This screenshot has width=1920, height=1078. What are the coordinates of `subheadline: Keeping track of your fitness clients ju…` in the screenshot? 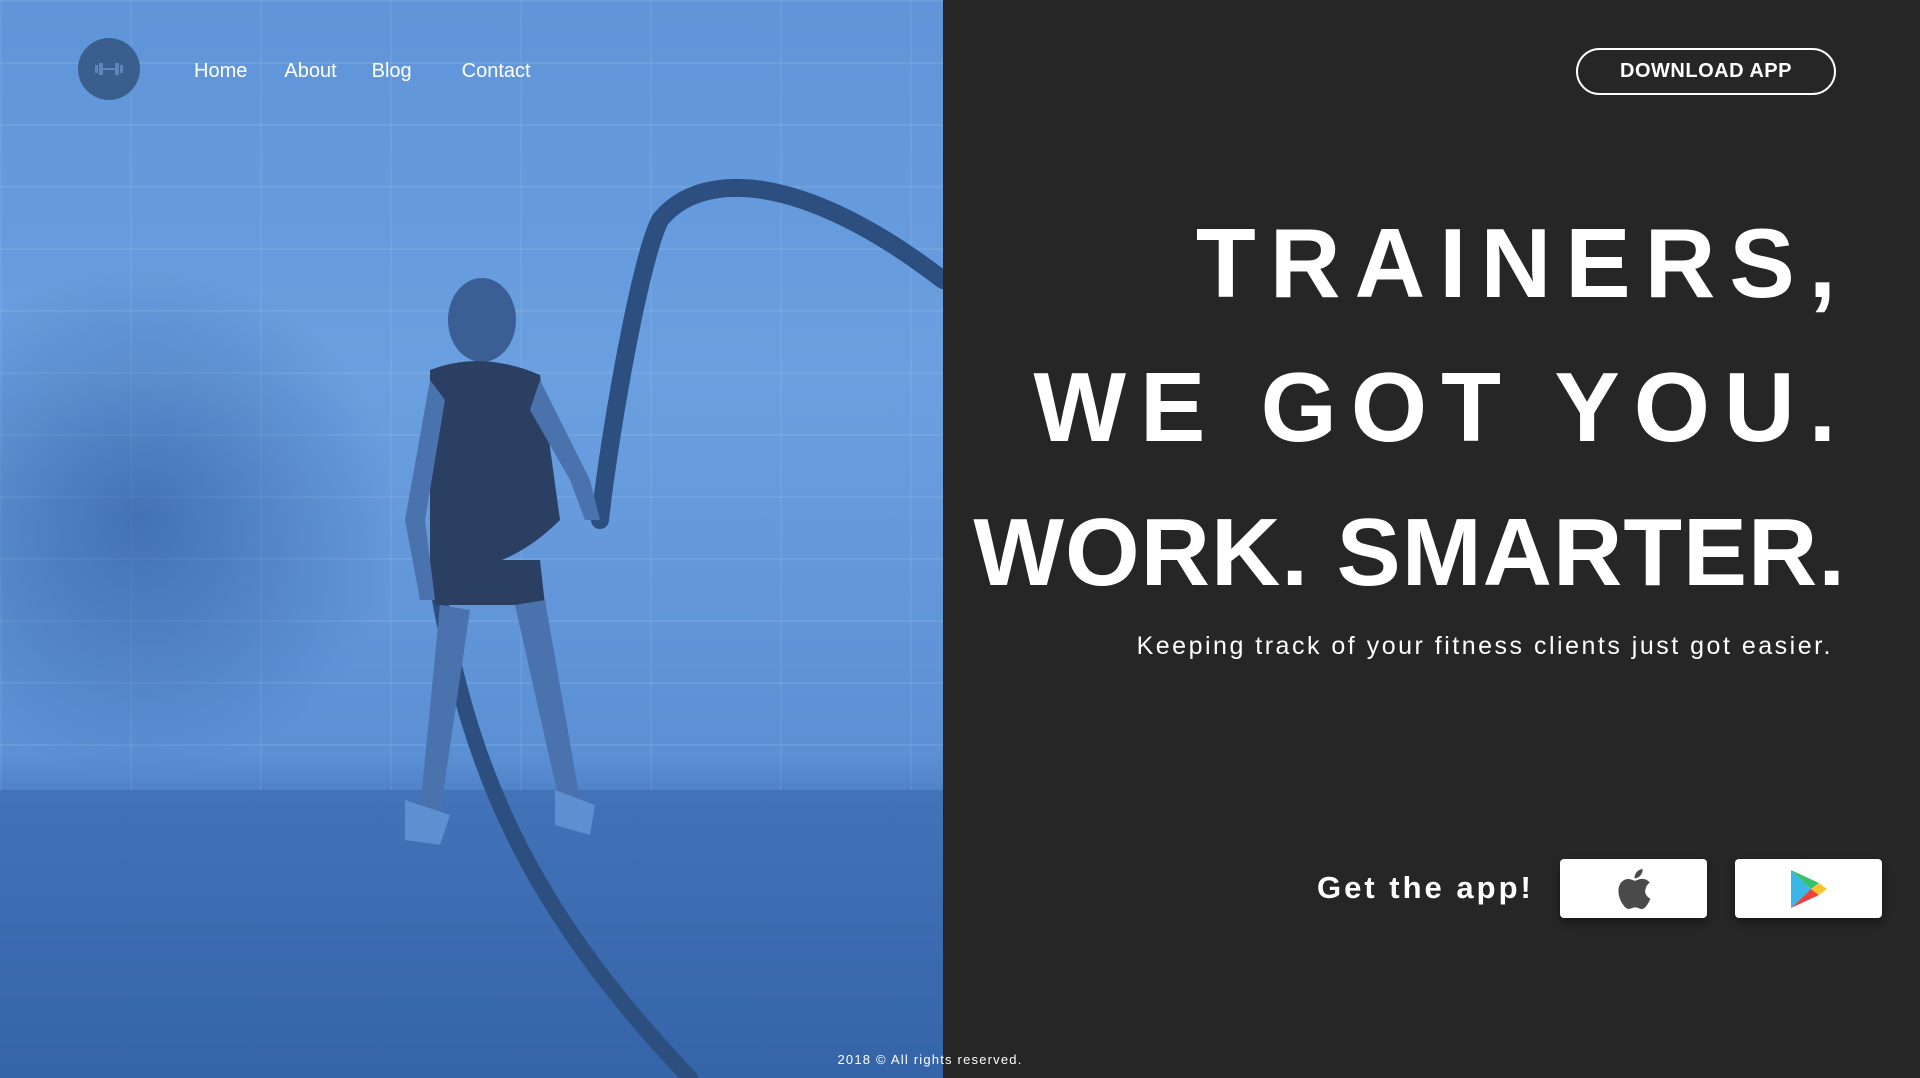 It's located at (1484, 646).